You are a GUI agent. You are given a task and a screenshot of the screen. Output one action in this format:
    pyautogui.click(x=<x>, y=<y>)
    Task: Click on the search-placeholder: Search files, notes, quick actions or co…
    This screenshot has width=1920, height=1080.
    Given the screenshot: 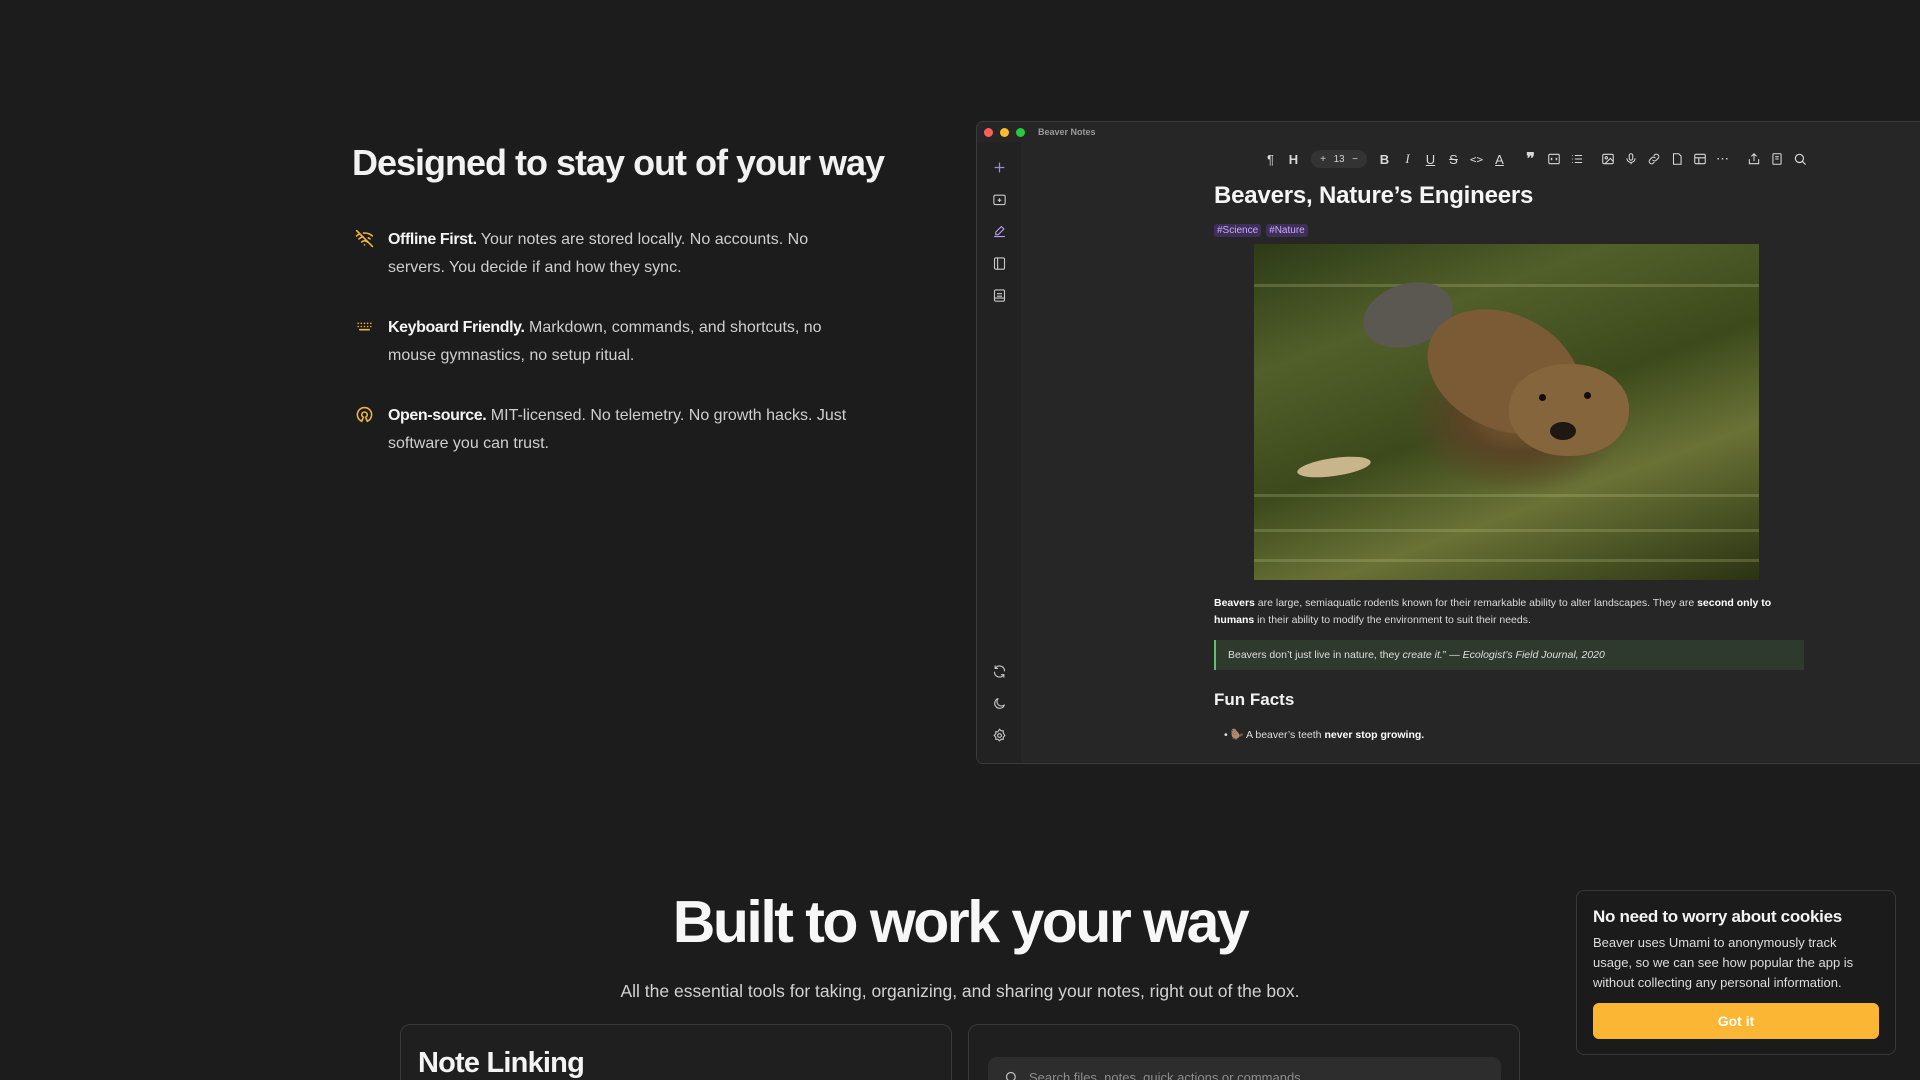 What is the action you would take?
    pyautogui.click(x=1170, y=1074)
    